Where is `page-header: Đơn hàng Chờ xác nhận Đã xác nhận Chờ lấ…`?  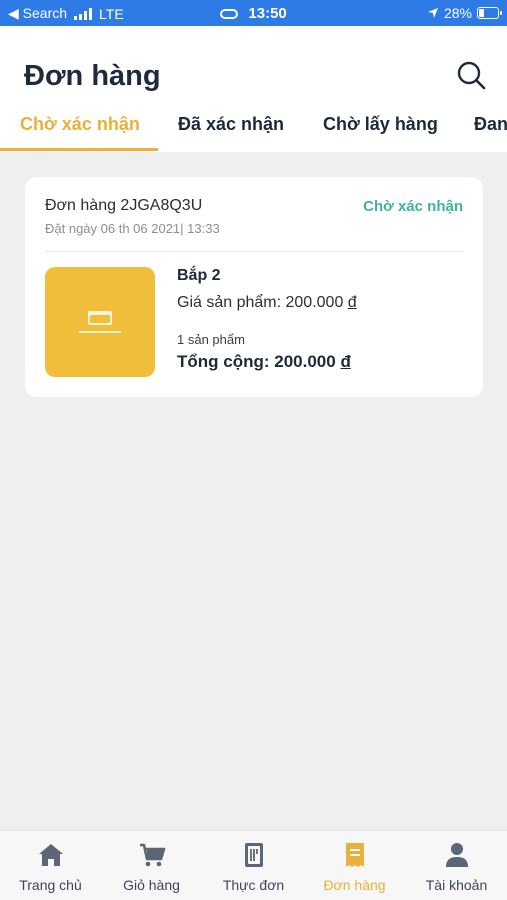 page-header: Đơn hàng Chờ xác nhận Đã xác nhận Chờ lấ… is located at coordinates (253, 89).